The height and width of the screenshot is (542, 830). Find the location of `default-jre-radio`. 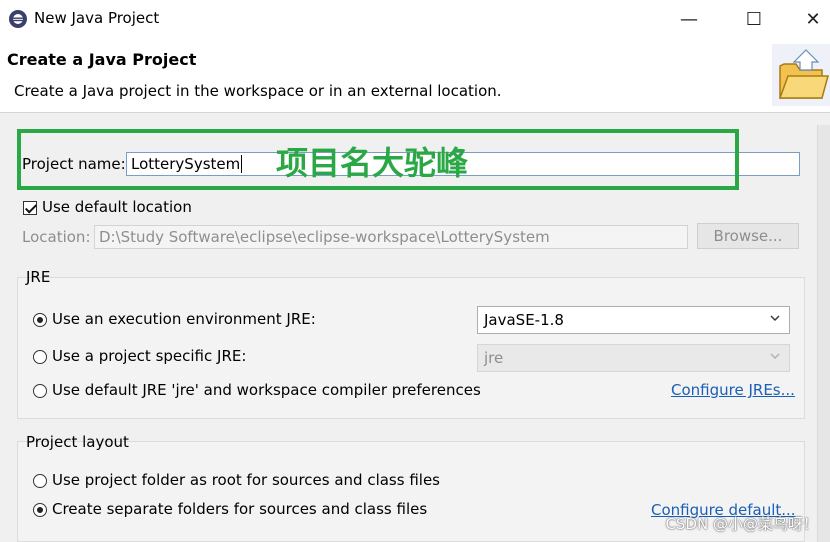

default-jre-radio is located at coordinates (40, 391).